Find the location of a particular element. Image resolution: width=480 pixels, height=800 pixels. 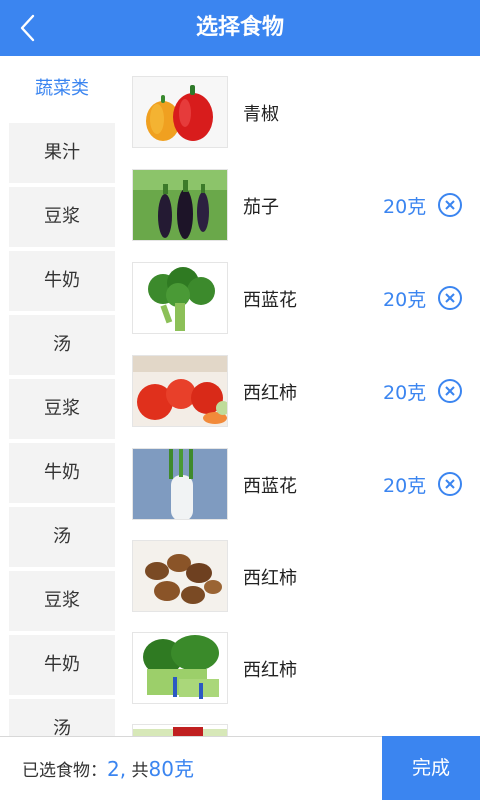

back-button is located at coordinates (28, 28).